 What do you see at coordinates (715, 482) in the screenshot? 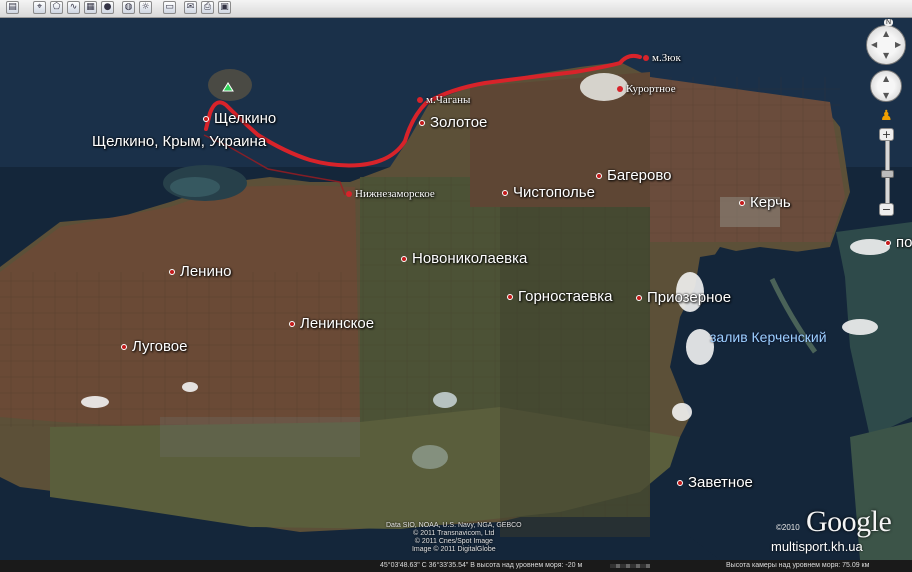
I see `place-zavetnoe: Заветное` at bounding box center [715, 482].